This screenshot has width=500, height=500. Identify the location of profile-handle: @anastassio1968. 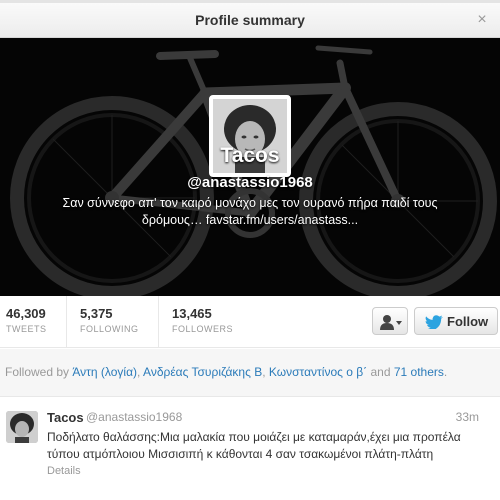
(250, 182).